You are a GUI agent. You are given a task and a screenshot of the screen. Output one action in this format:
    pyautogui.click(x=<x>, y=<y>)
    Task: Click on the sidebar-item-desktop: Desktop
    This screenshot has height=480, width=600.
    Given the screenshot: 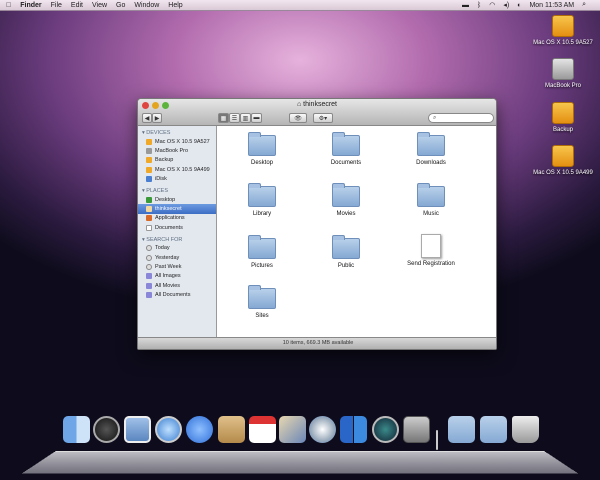 What is the action you would take?
    pyautogui.click(x=177, y=199)
    